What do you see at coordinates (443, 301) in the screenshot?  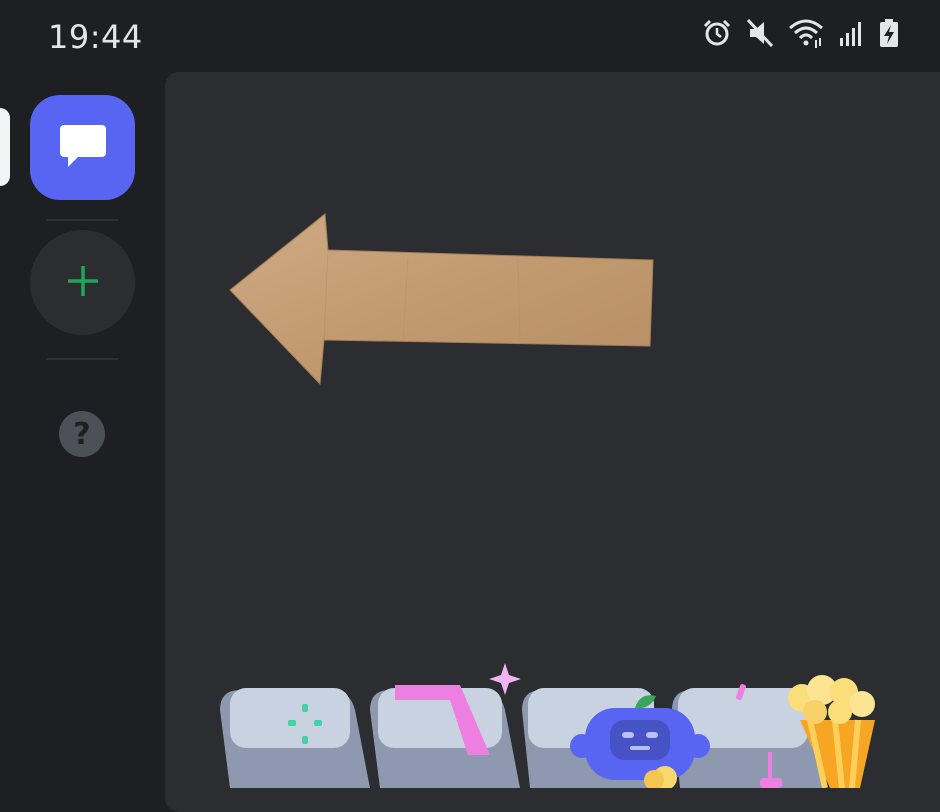 I see `paper-arrow-illustration` at bounding box center [443, 301].